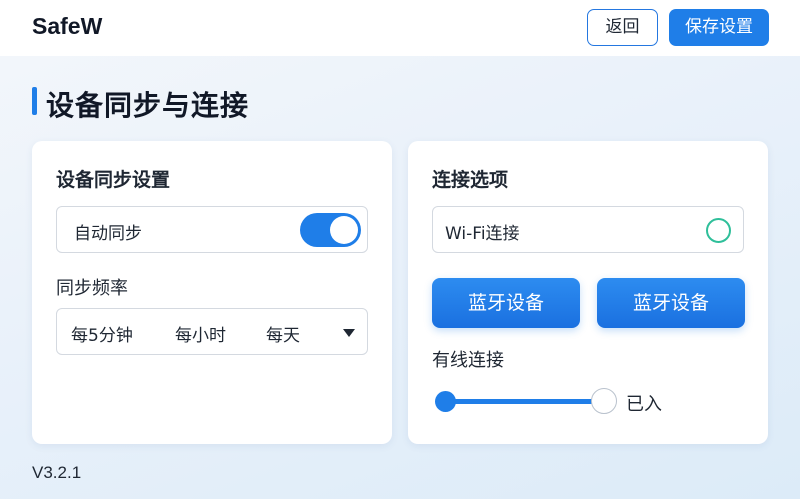 The height and width of the screenshot is (499, 800). What do you see at coordinates (588, 229) in the screenshot?
I see `wifi-row: Wi-Fi连接` at bounding box center [588, 229].